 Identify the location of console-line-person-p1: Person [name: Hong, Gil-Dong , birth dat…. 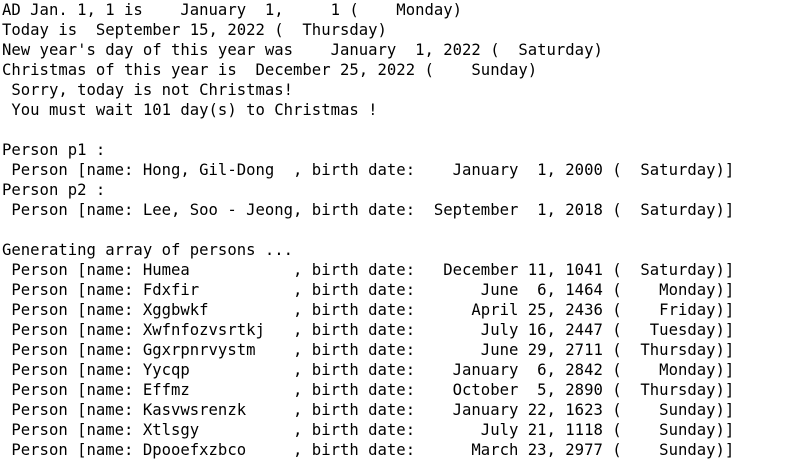
(368, 170).